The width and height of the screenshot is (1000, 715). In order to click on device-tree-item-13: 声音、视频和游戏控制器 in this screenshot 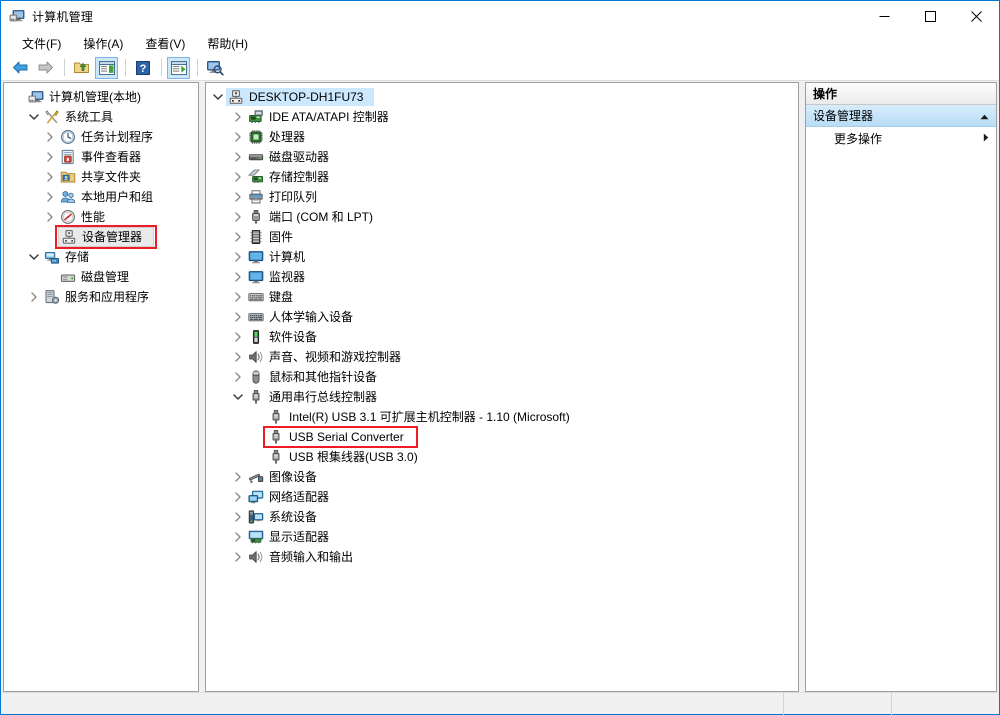, I will do `click(502, 357)`.